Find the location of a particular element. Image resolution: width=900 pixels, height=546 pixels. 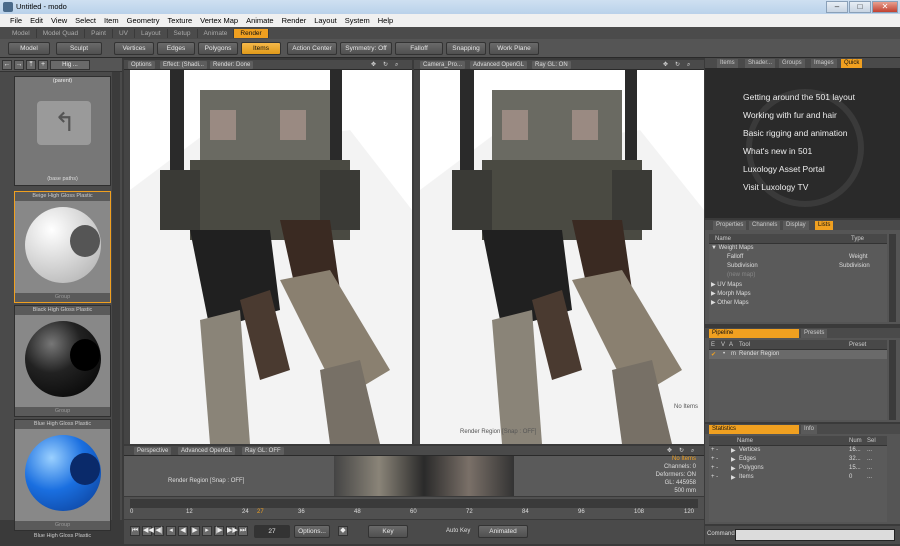

tab-animate: Animate is located at coordinates (216, 33).